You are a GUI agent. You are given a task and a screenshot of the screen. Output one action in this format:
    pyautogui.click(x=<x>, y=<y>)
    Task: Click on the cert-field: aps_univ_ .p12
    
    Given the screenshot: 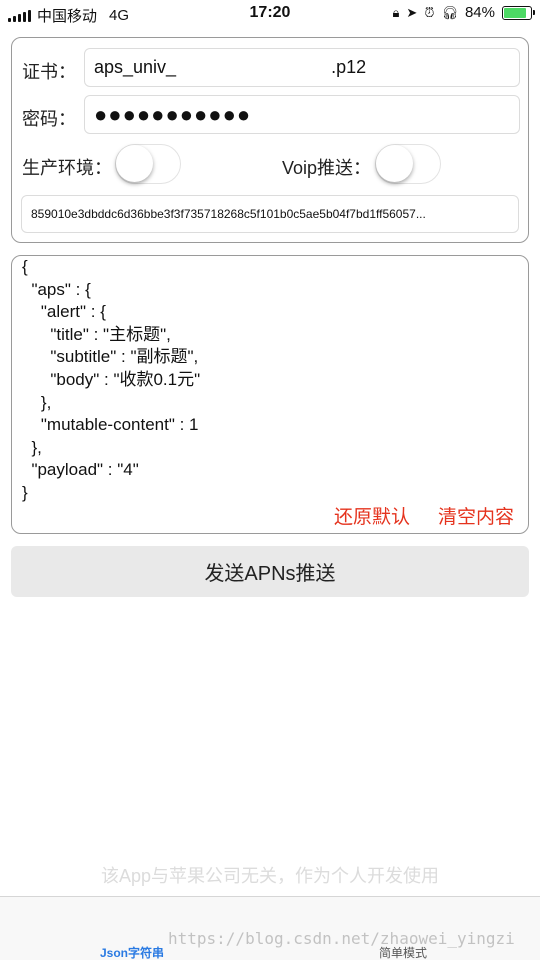 What is the action you would take?
    pyautogui.click(x=302, y=67)
    